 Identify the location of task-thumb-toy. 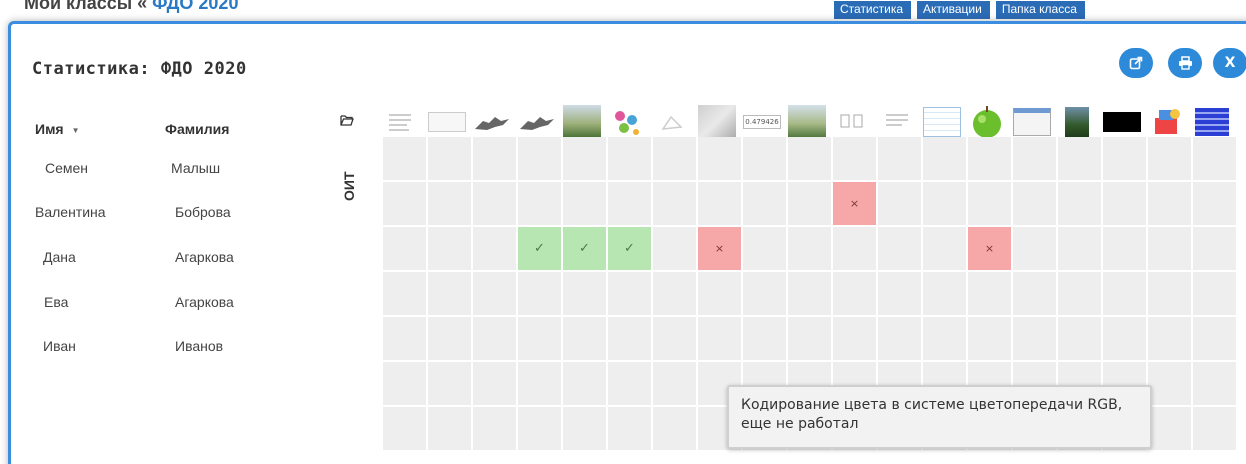
(1167, 122).